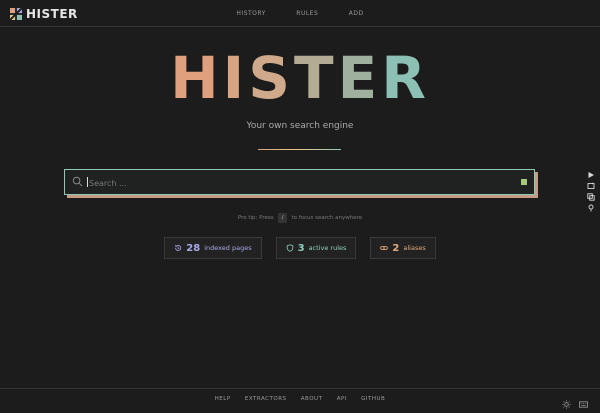 Image resolution: width=600 pixels, height=413 pixels. I want to click on hero-subtitle: Your own search engine, so click(300, 126).